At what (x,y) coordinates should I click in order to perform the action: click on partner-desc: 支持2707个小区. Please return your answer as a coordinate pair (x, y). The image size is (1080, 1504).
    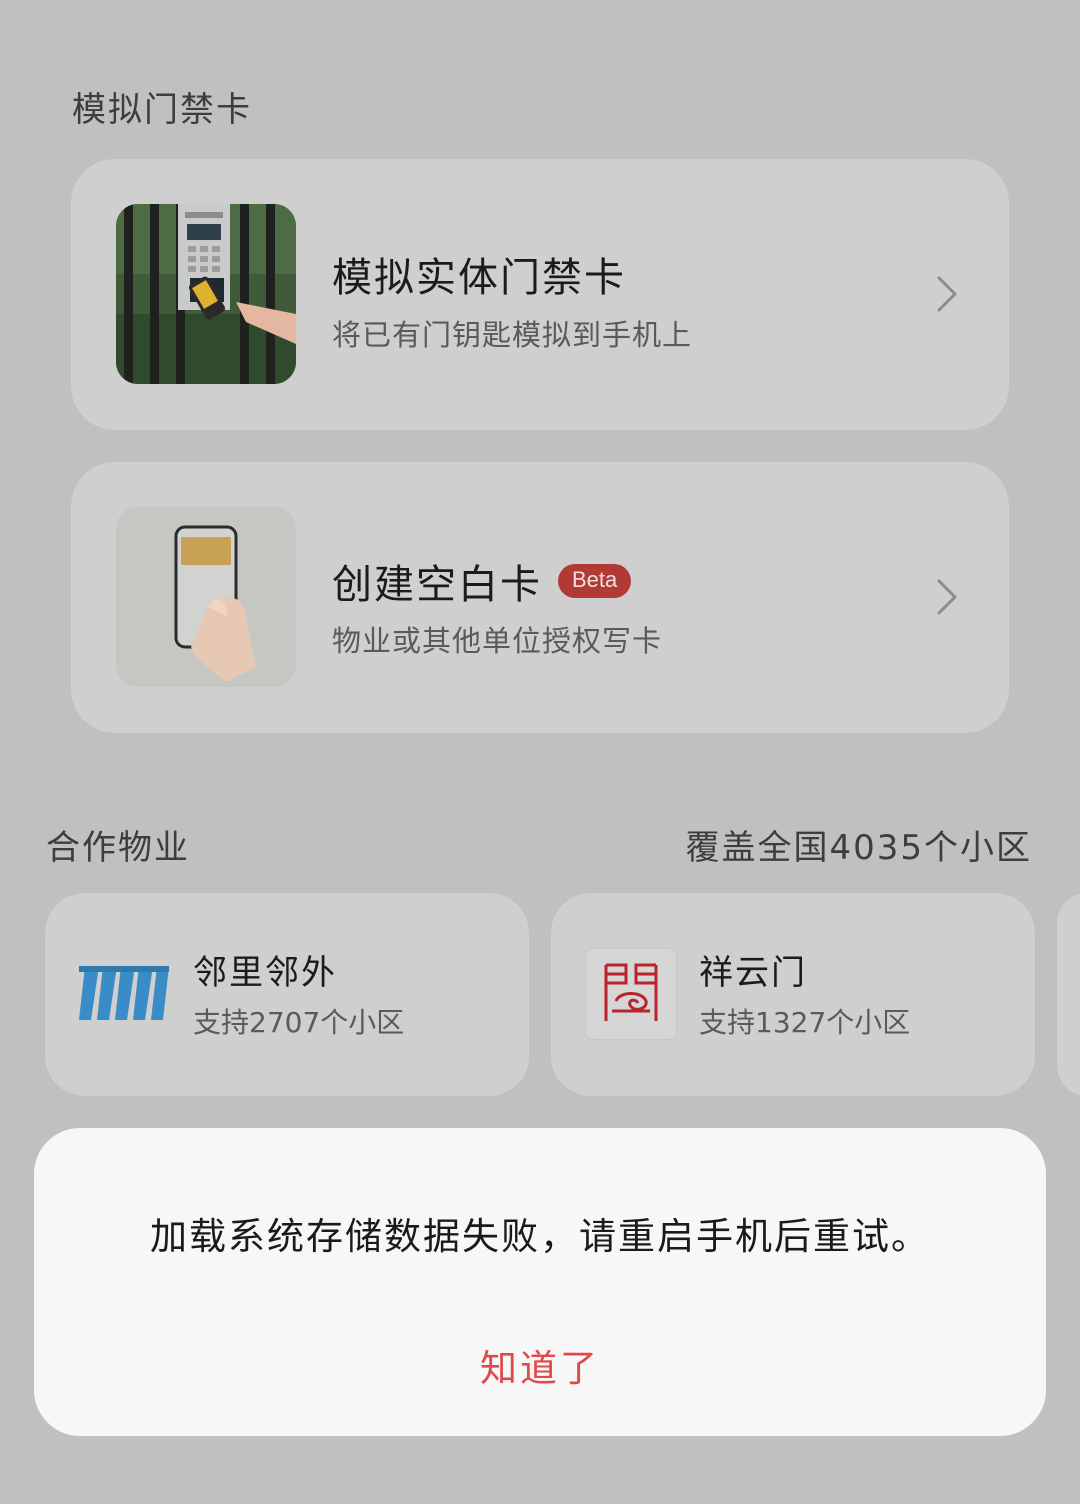
    Looking at the image, I should click on (299, 1022).